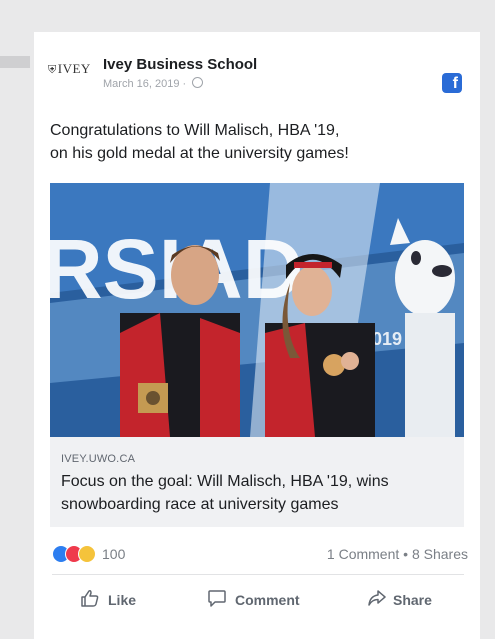 The height and width of the screenshot is (639, 495). I want to click on like-button: Like, so click(115, 600).